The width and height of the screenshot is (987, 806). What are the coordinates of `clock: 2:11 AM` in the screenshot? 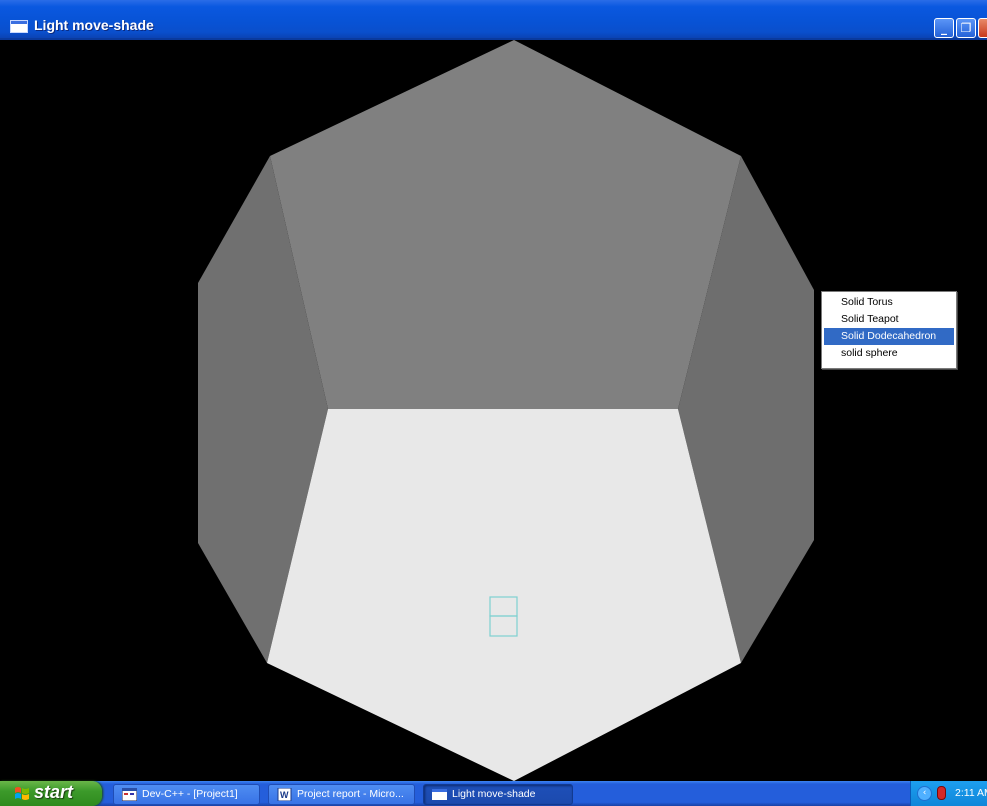 It's located at (971, 793).